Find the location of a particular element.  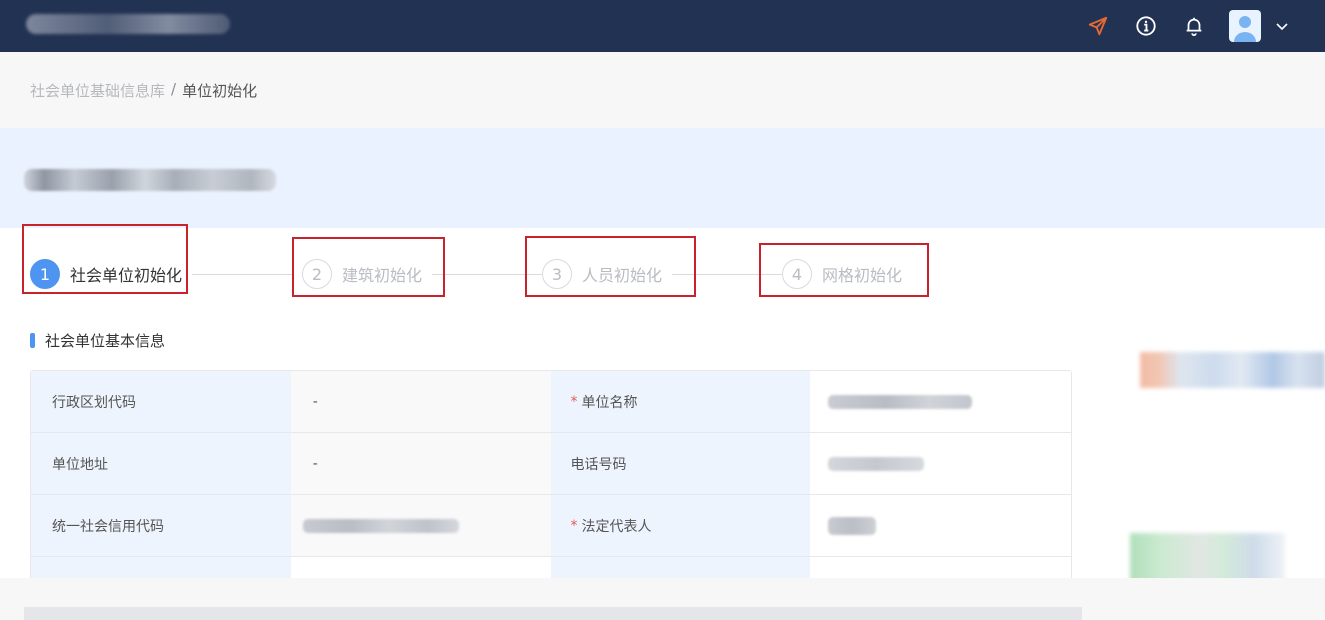

breadcrumb-parent-link: 社会单位基础信息库 is located at coordinates (97, 90).